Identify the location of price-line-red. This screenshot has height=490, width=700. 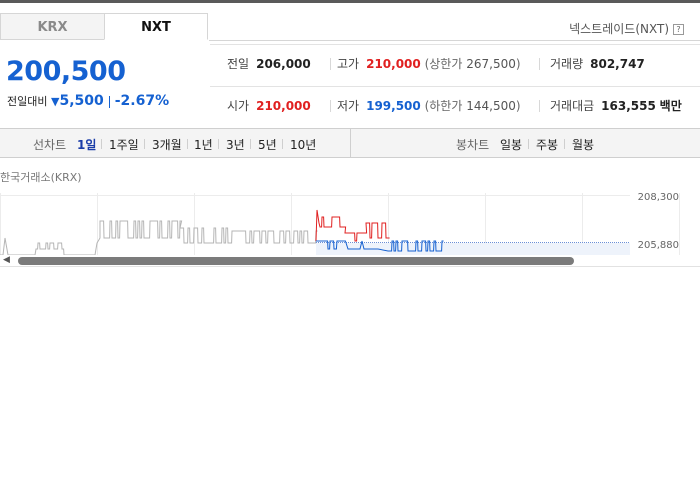
(352, 225).